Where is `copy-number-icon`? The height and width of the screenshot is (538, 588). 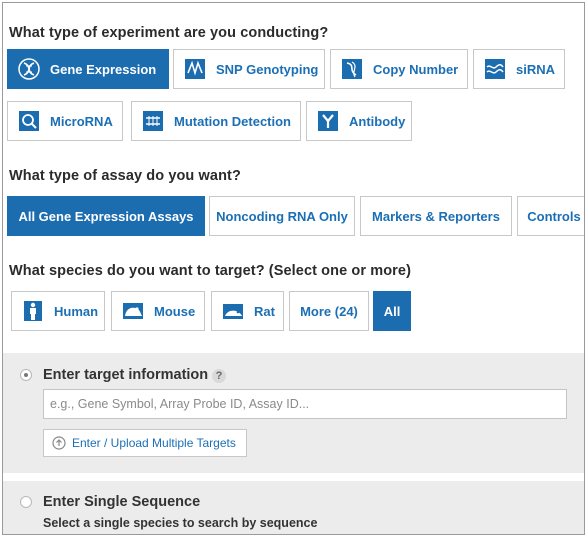 copy-number-icon is located at coordinates (352, 69).